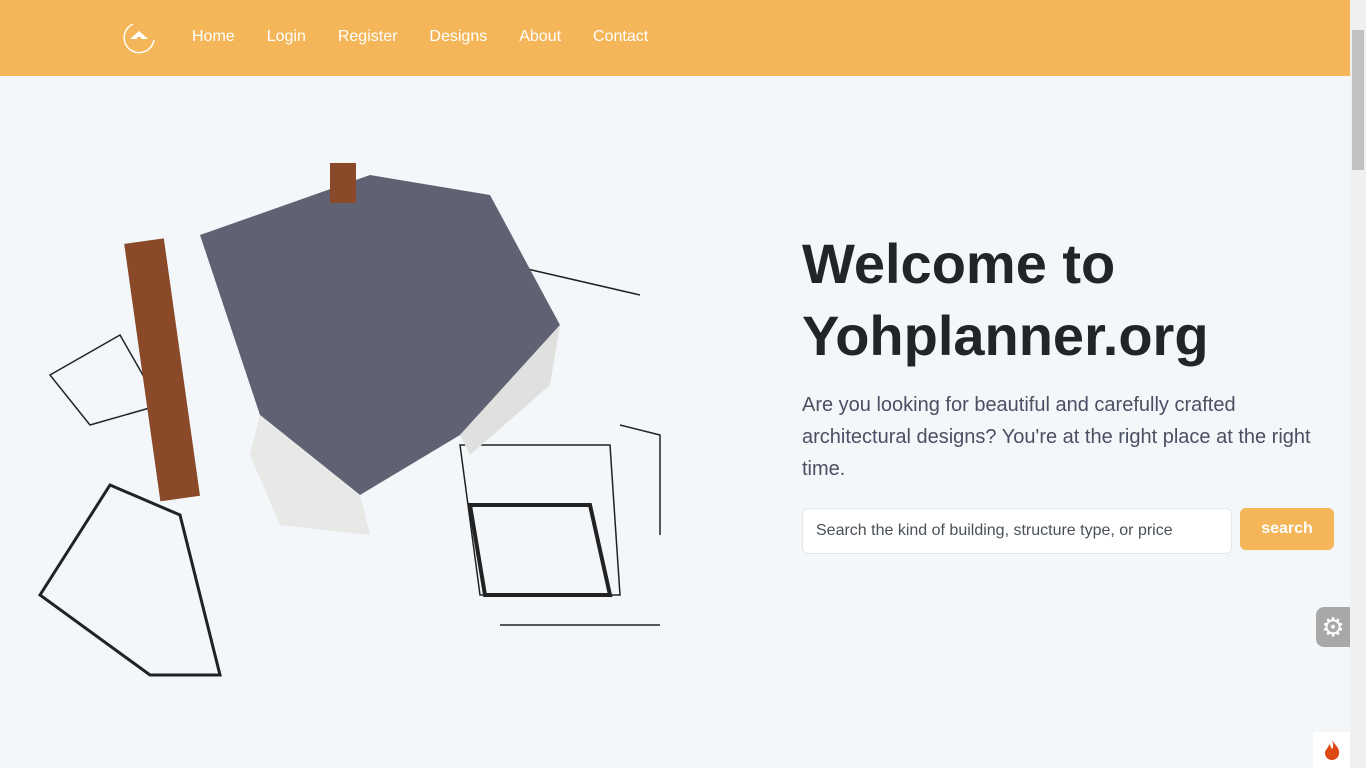 The image size is (1366, 768). I want to click on gear-icon: ⚙, so click(1333, 626).